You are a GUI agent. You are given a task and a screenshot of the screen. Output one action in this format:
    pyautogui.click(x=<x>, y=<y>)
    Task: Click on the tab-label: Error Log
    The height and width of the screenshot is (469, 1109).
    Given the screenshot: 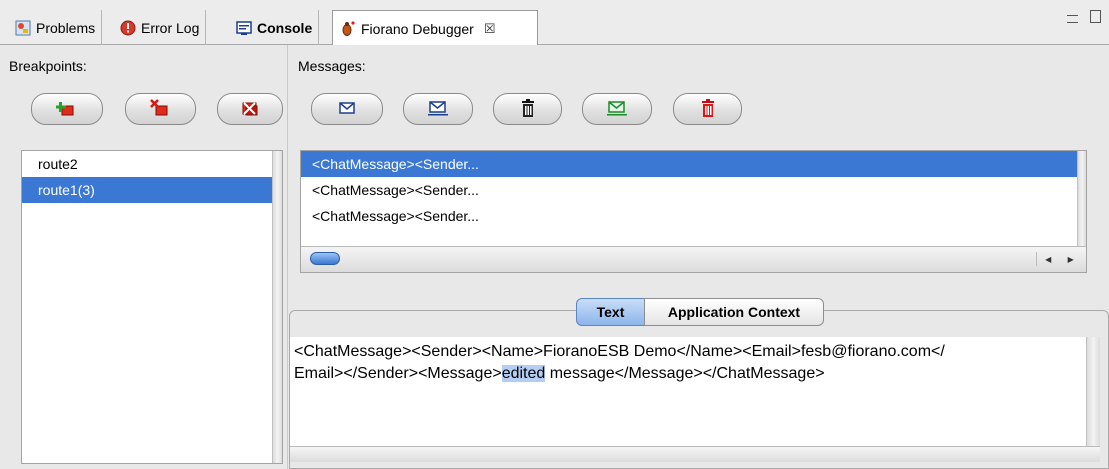 What is the action you would take?
    pyautogui.click(x=170, y=27)
    